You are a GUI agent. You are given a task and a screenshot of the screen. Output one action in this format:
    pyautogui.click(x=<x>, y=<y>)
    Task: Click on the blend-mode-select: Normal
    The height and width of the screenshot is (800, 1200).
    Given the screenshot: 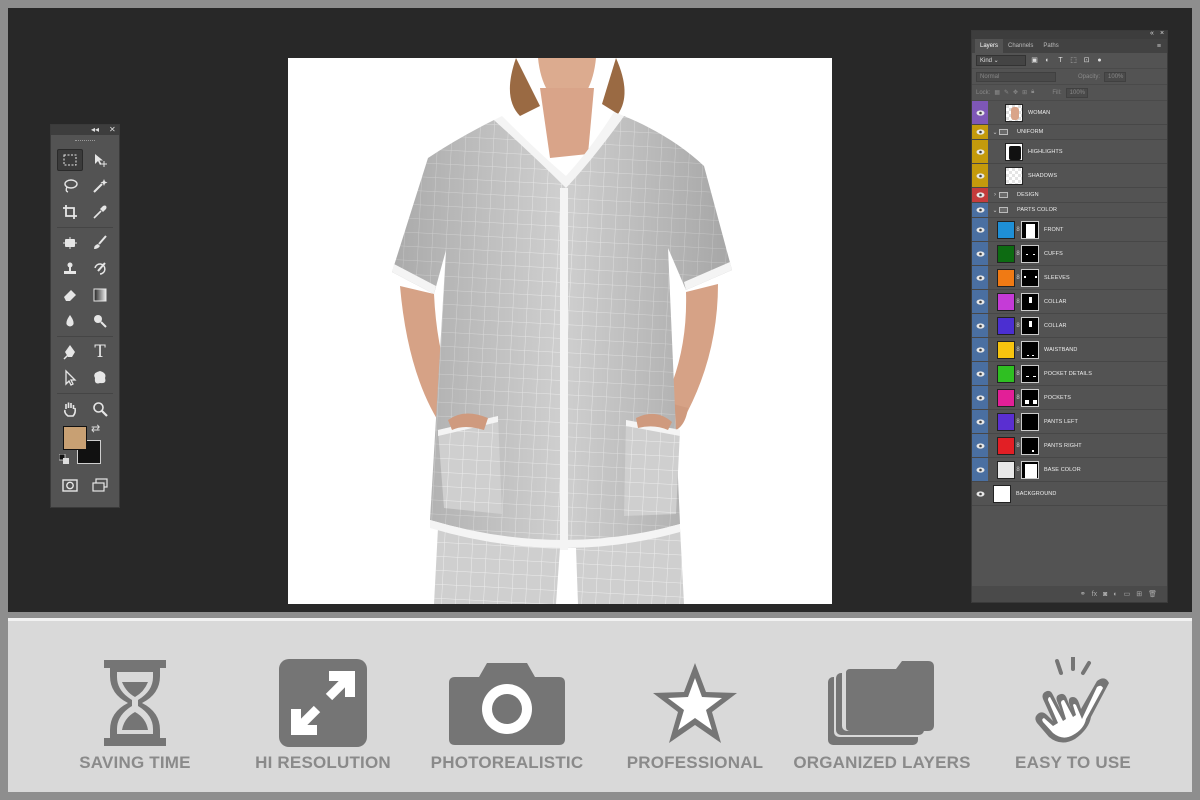 What is the action you would take?
    pyautogui.click(x=1016, y=76)
    